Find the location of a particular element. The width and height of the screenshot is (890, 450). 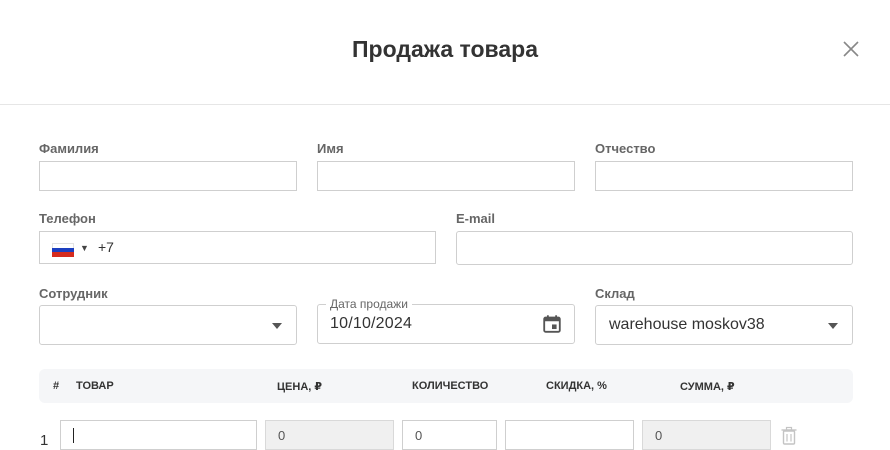

quantity-input: 0 is located at coordinates (449, 435).